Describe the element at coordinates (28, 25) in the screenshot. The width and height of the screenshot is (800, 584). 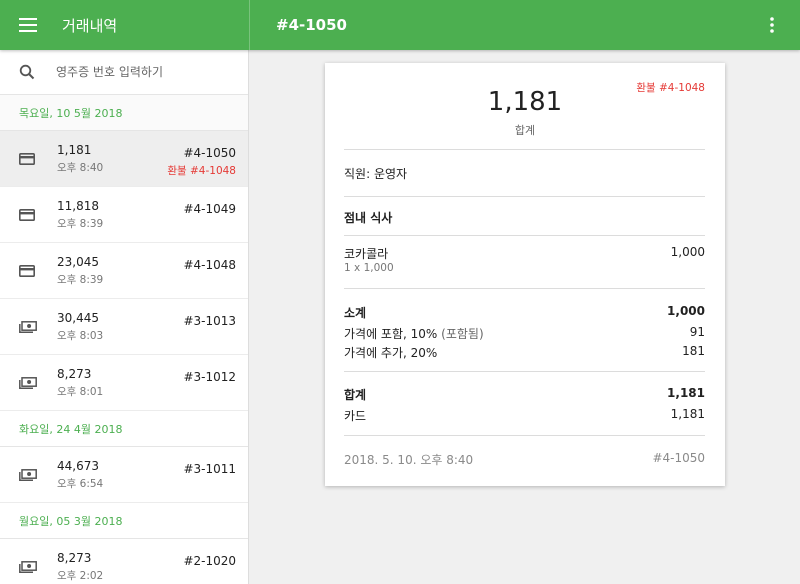
I see `menu-icon` at that location.